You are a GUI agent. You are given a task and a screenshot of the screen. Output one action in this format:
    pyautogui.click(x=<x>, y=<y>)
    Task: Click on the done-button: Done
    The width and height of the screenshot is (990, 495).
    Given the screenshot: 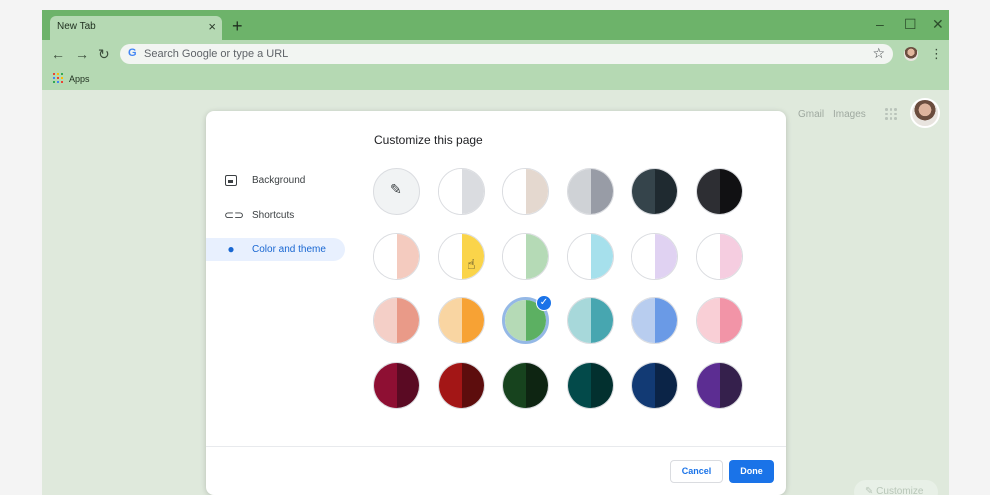 What is the action you would take?
    pyautogui.click(x=751, y=471)
    